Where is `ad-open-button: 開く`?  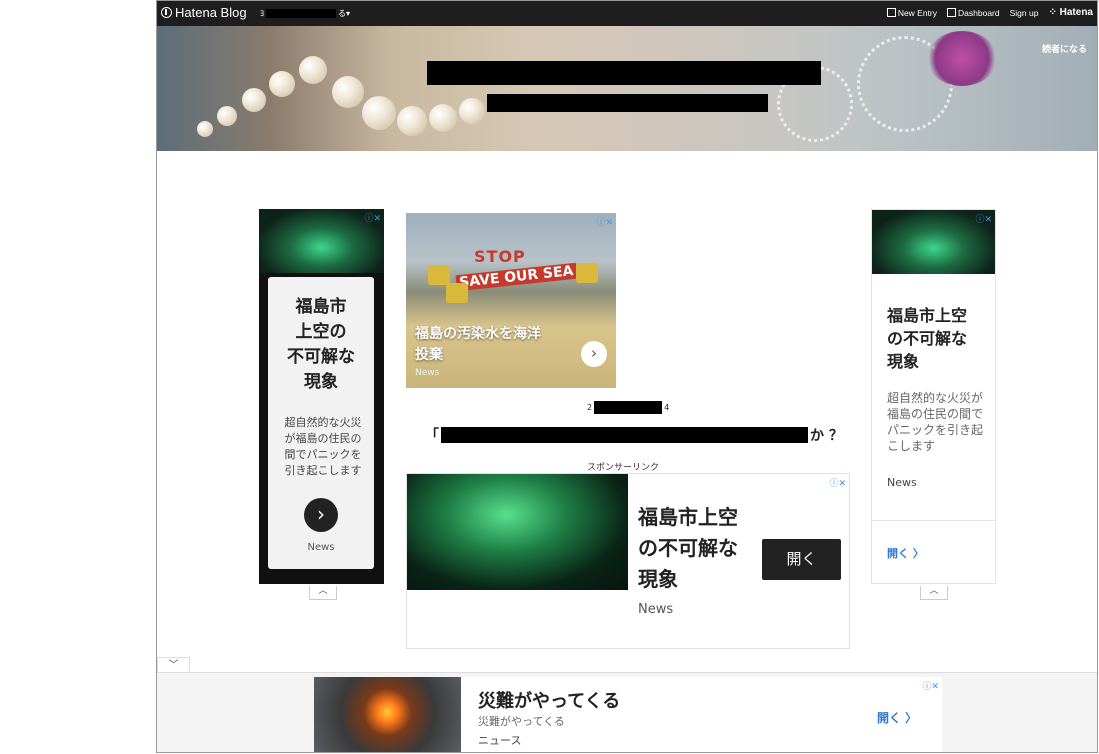 ad-open-button: 開く is located at coordinates (801, 559).